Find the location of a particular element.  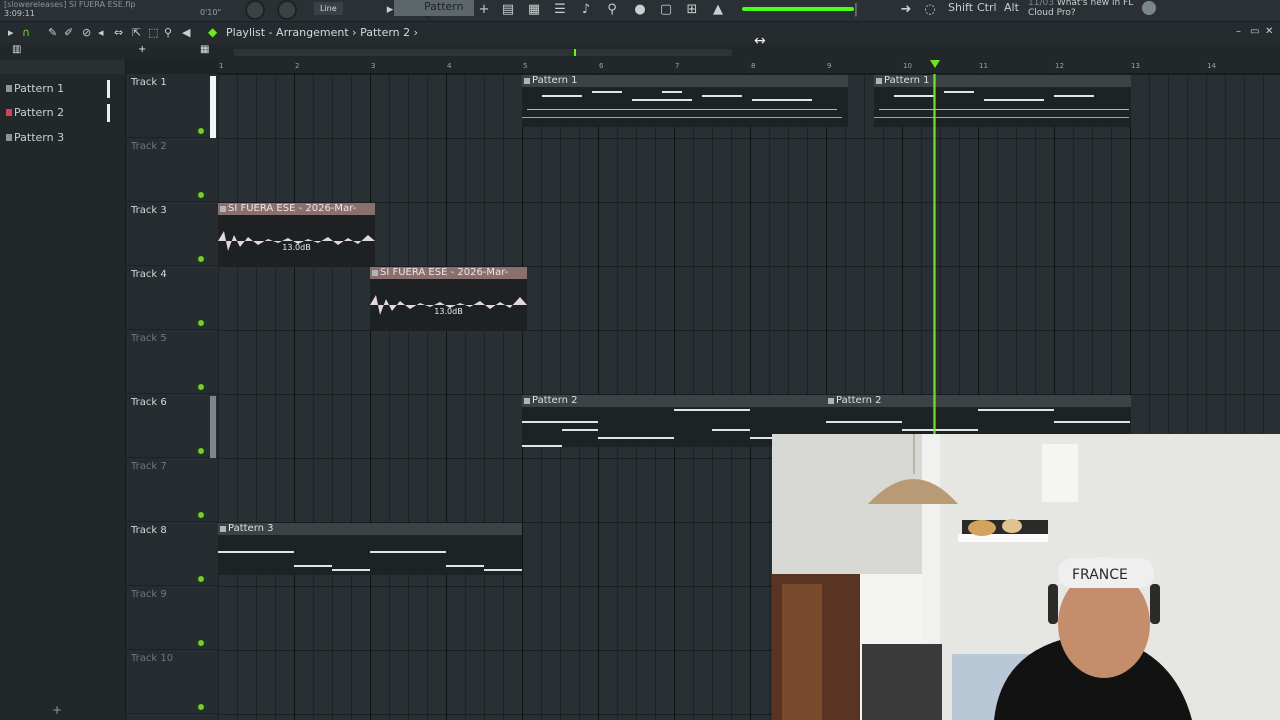

delete-icon: ⊘ is located at coordinates (86, 32).